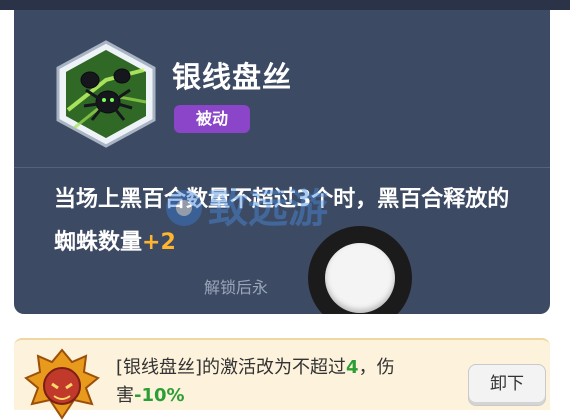 This screenshot has height=420, width=570. Describe the element at coordinates (232, 77) in the screenshot. I see `skill-name: 银线盘丝` at that location.